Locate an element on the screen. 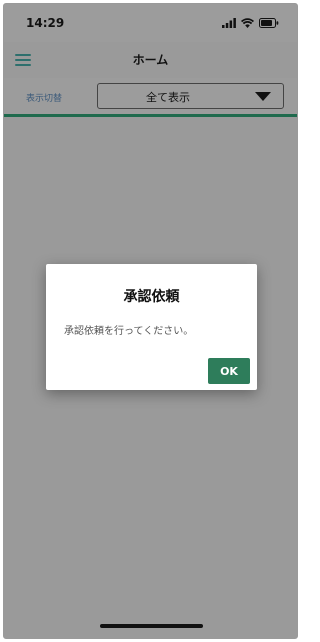 The height and width of the screenshot is (642, 320). filter-selected-value: 全て表示 is located at coordinates (168, 97).